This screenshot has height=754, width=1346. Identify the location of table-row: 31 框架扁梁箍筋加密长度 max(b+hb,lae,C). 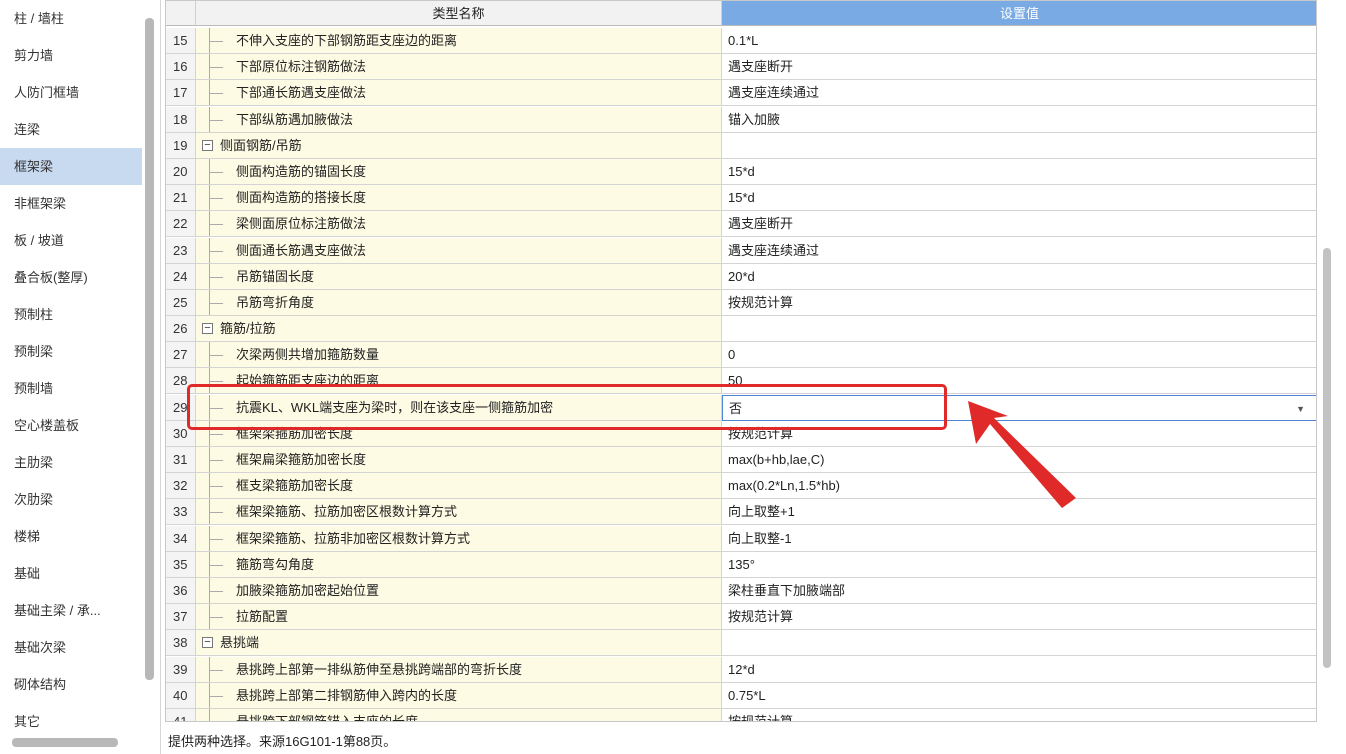
(741, 460).